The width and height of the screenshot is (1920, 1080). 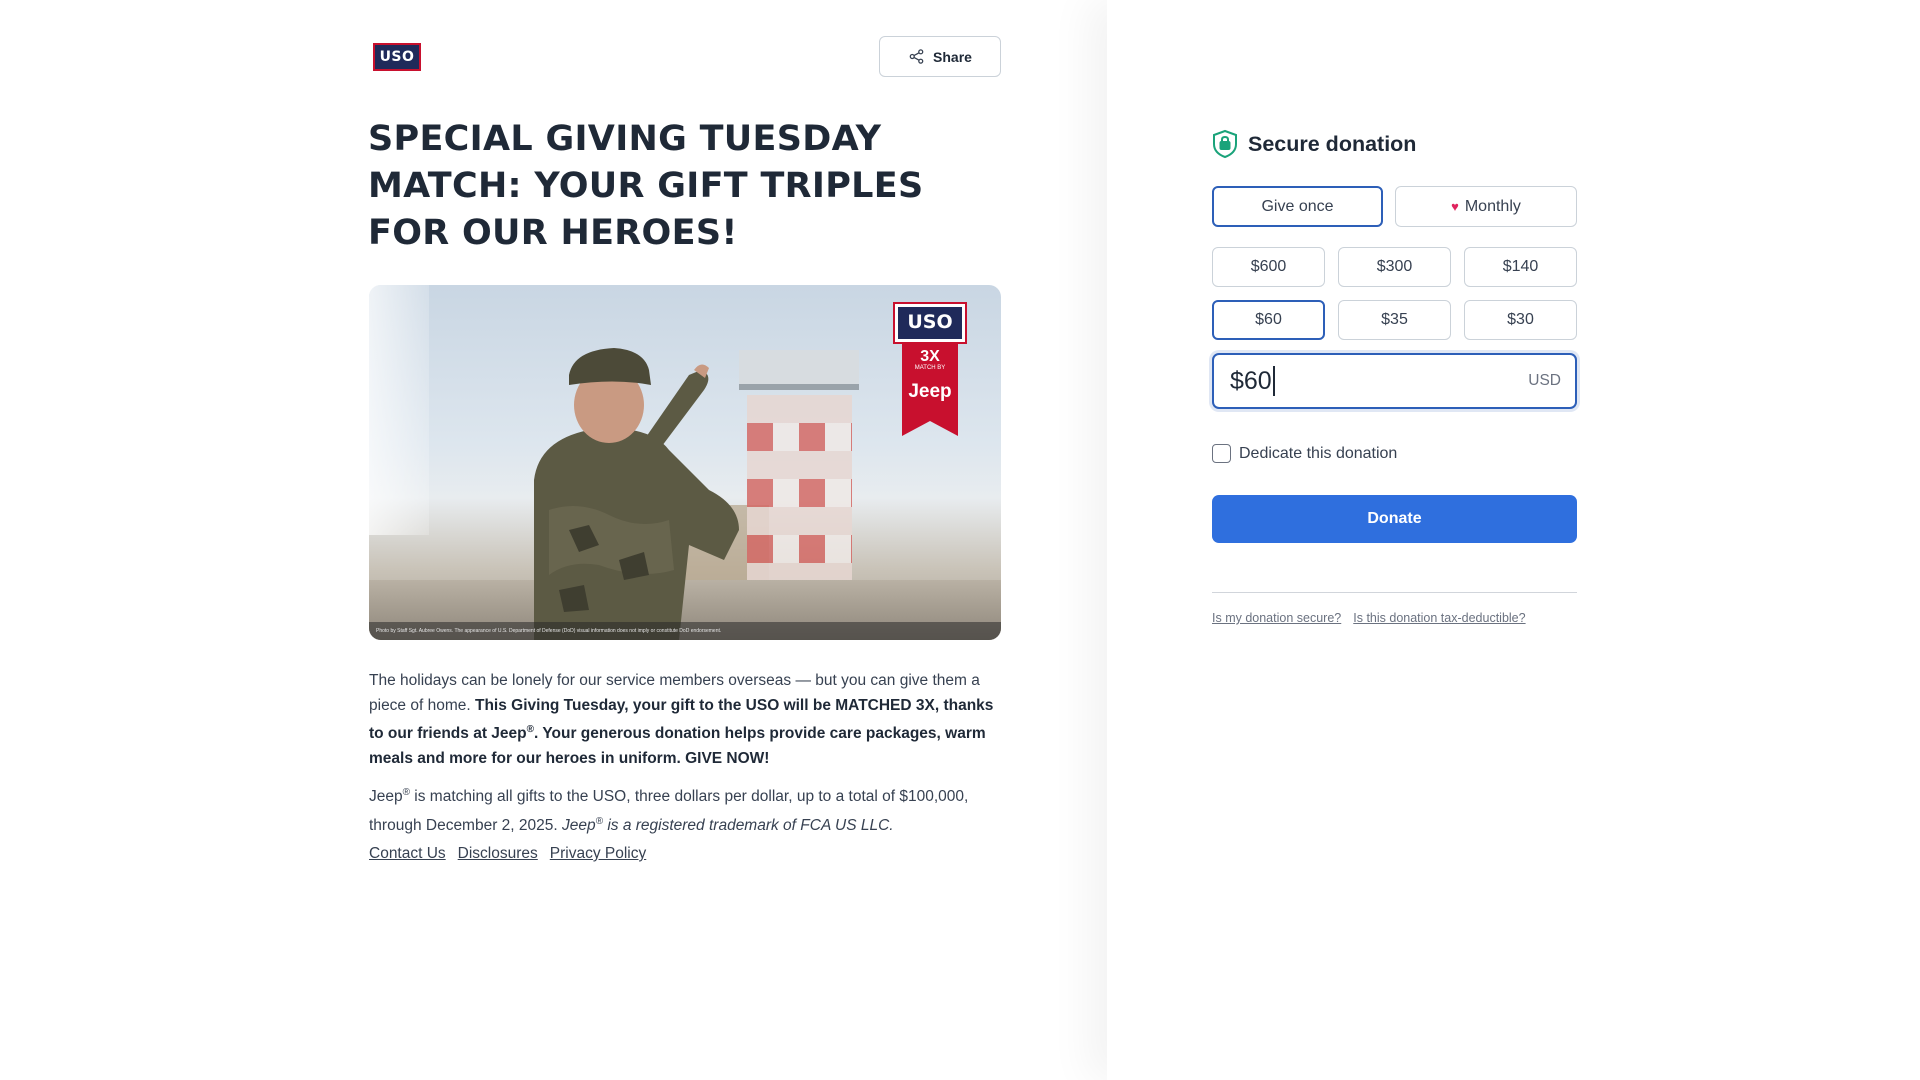 I want to click on share-button: Share, so click(x=940, y=56).